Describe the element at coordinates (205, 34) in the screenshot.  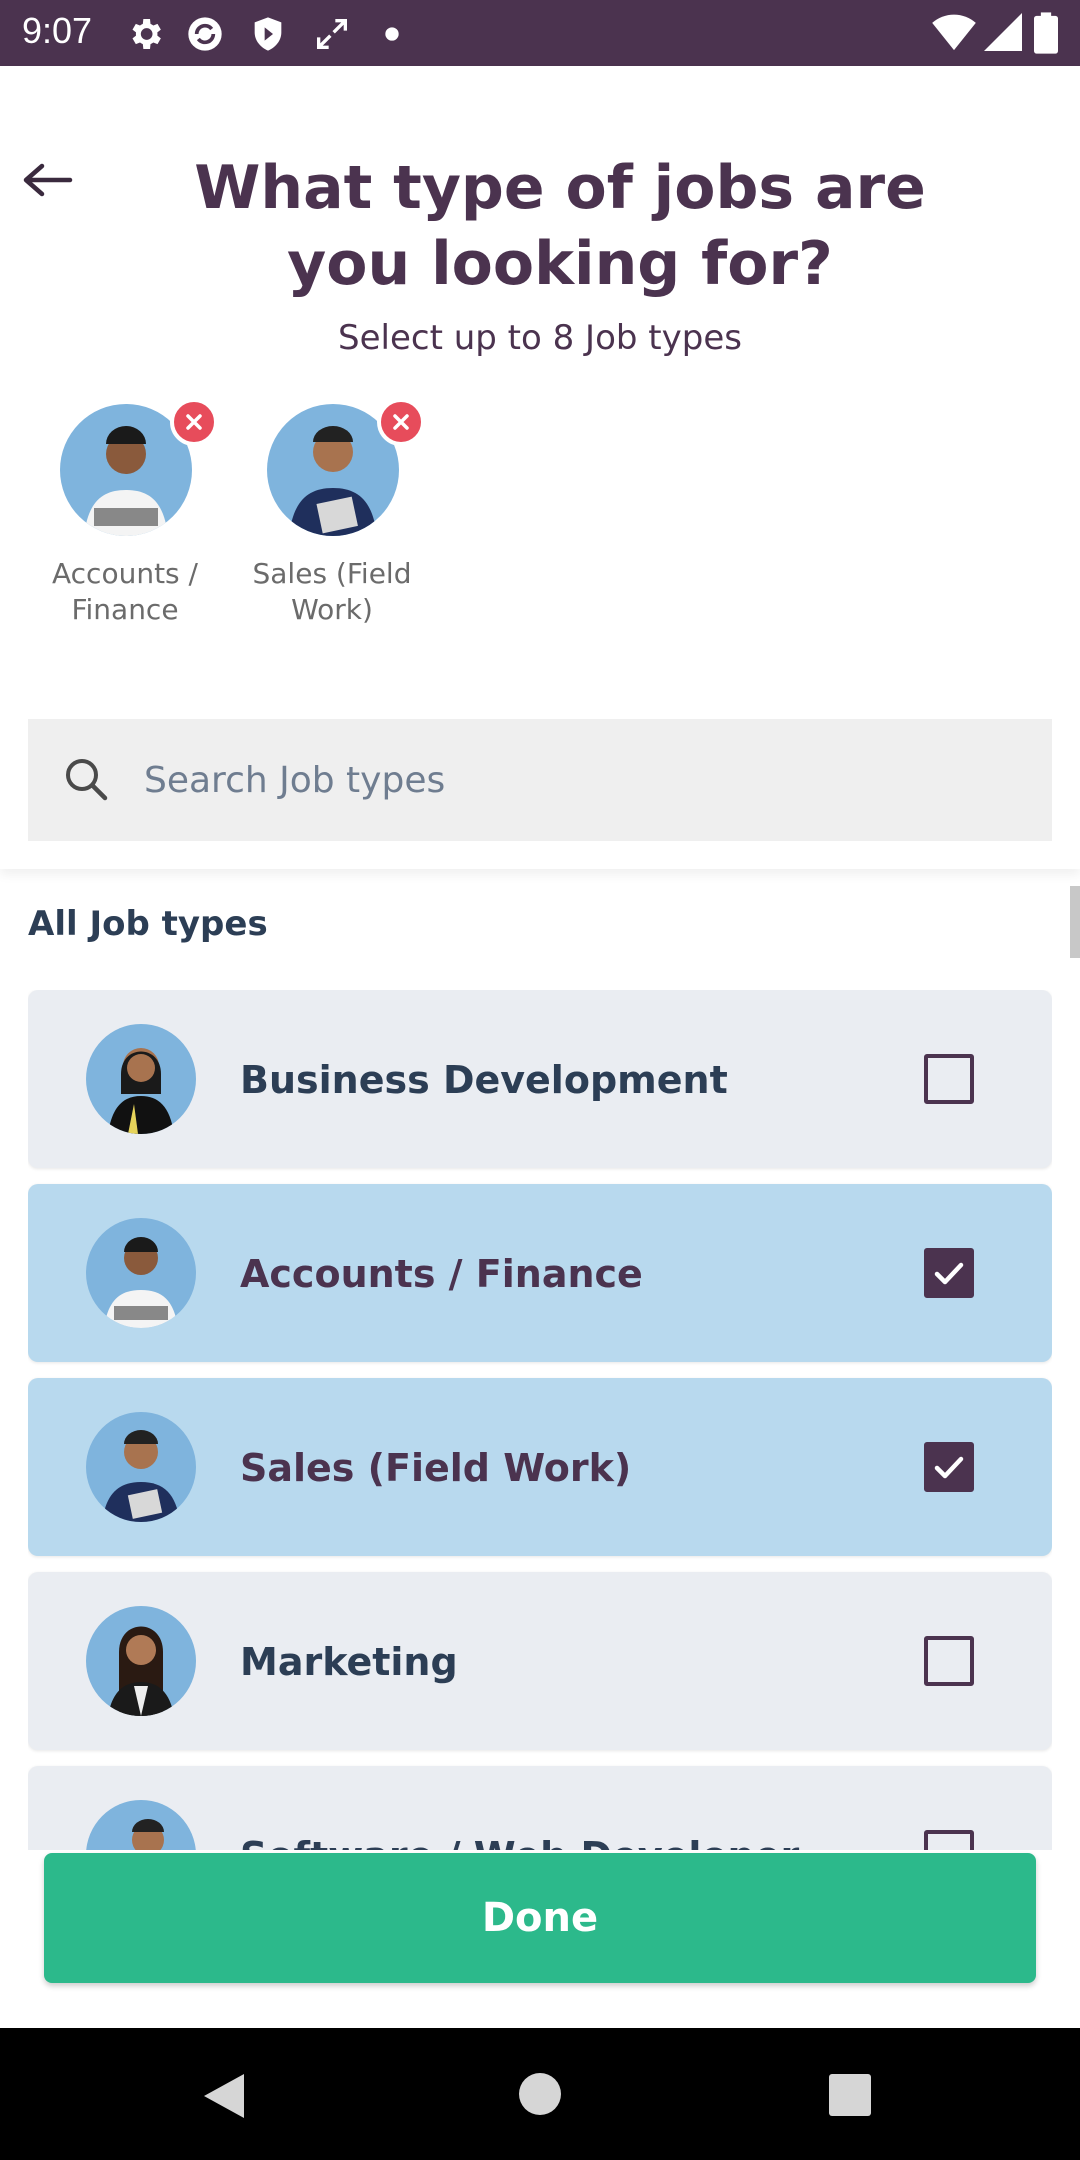
I see `sync-icon` at that location.